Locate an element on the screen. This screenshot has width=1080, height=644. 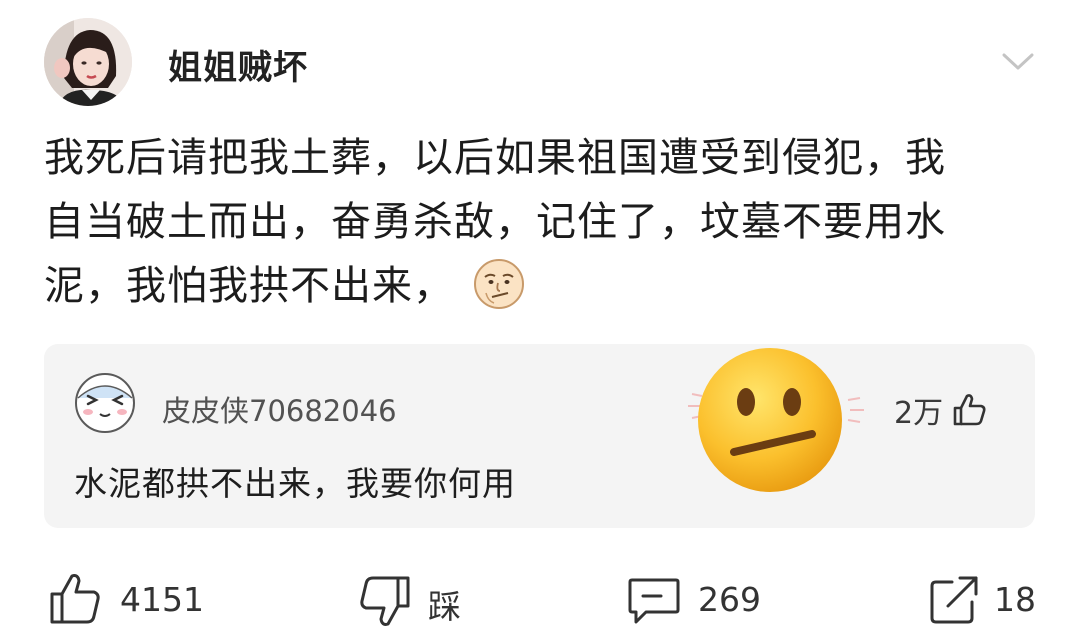
dislike-button: 踩 is located at coordinates (416, 600).